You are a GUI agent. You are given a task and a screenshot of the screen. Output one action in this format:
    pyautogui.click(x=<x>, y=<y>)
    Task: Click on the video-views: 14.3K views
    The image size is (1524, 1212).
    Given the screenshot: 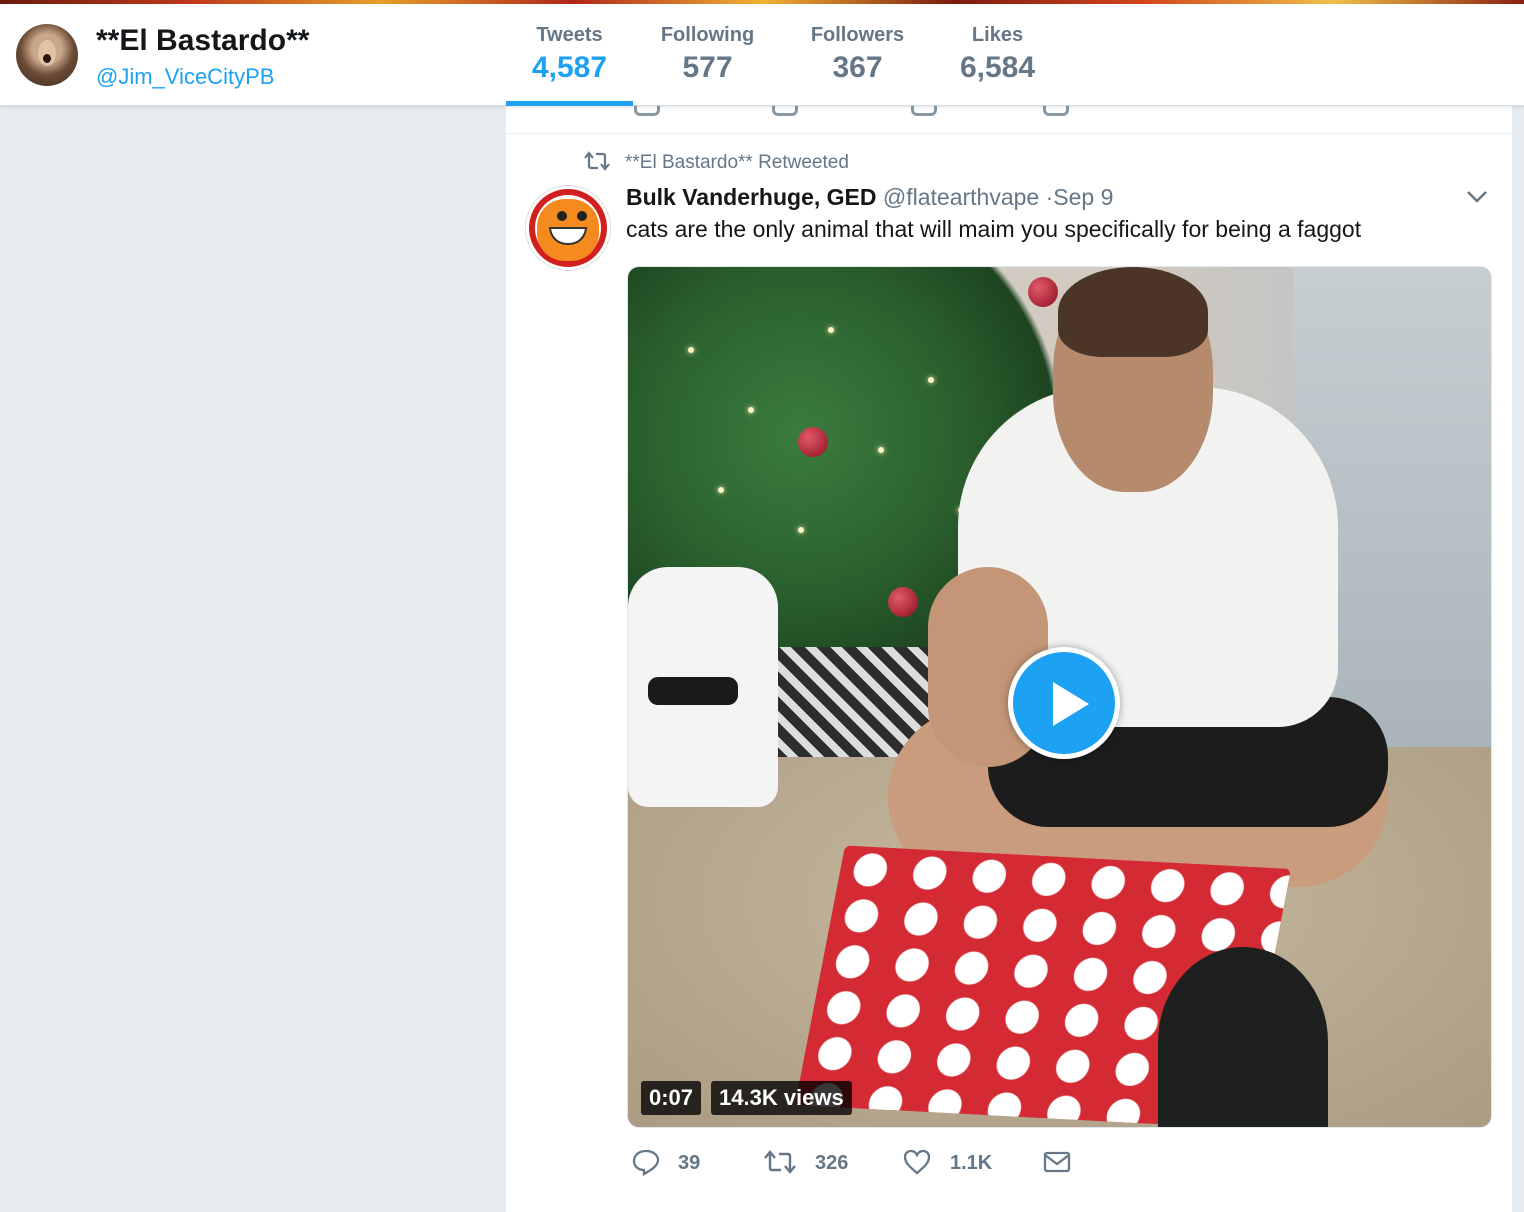 What is the action you would take?
    pyautogui.click(x=781, y=1098)
    